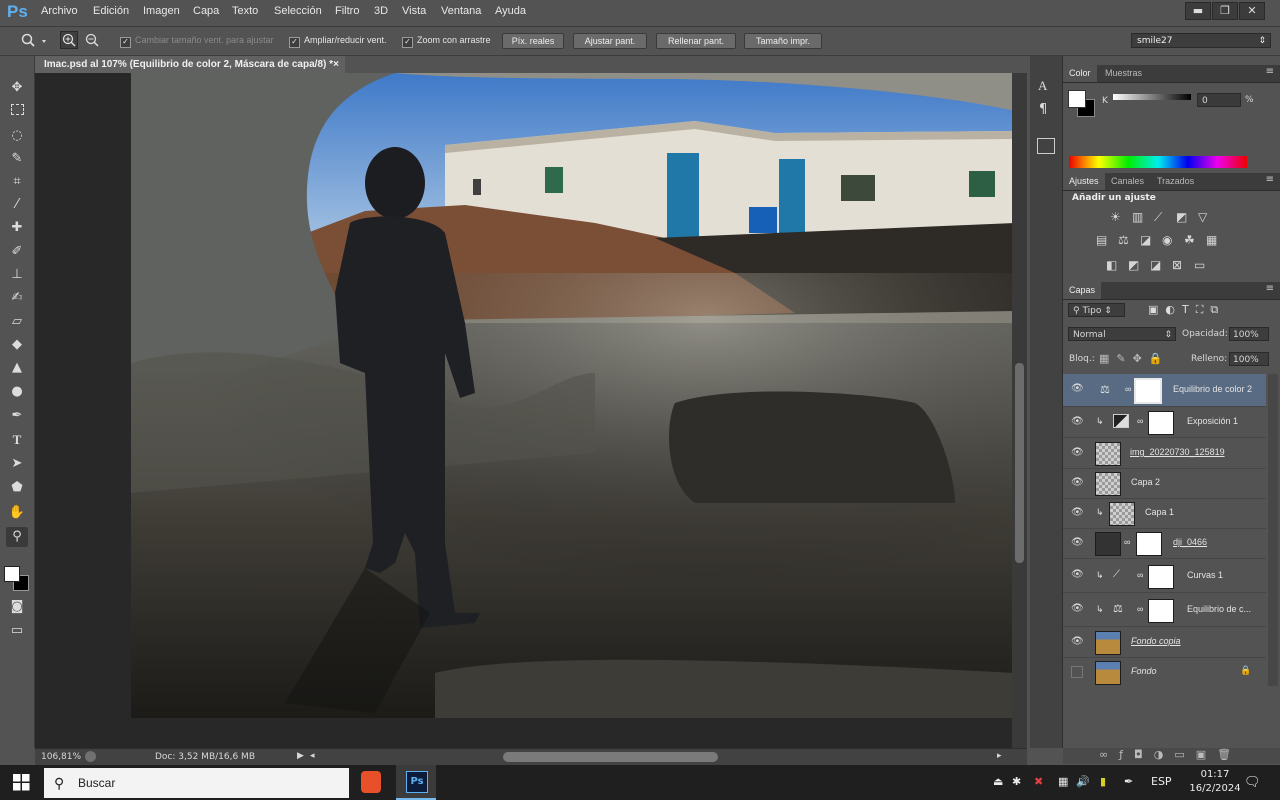 This screenshot has height=800, width=1280. I want to click on menu-ventana: Ventana, so click(461, 11).